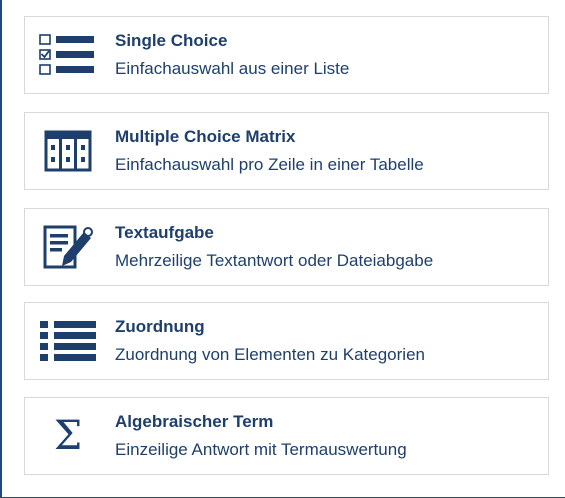 The height and width of the screenshot is (498, 565). What do you see at coordinates (68, 341) in the screenshot?
I see `list-icon` at bounding box center [68, 341].